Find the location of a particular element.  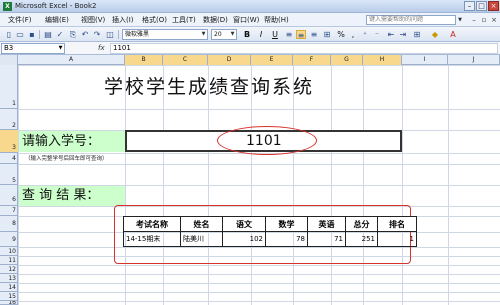

close-button: × is located at coordinates (493, 6).